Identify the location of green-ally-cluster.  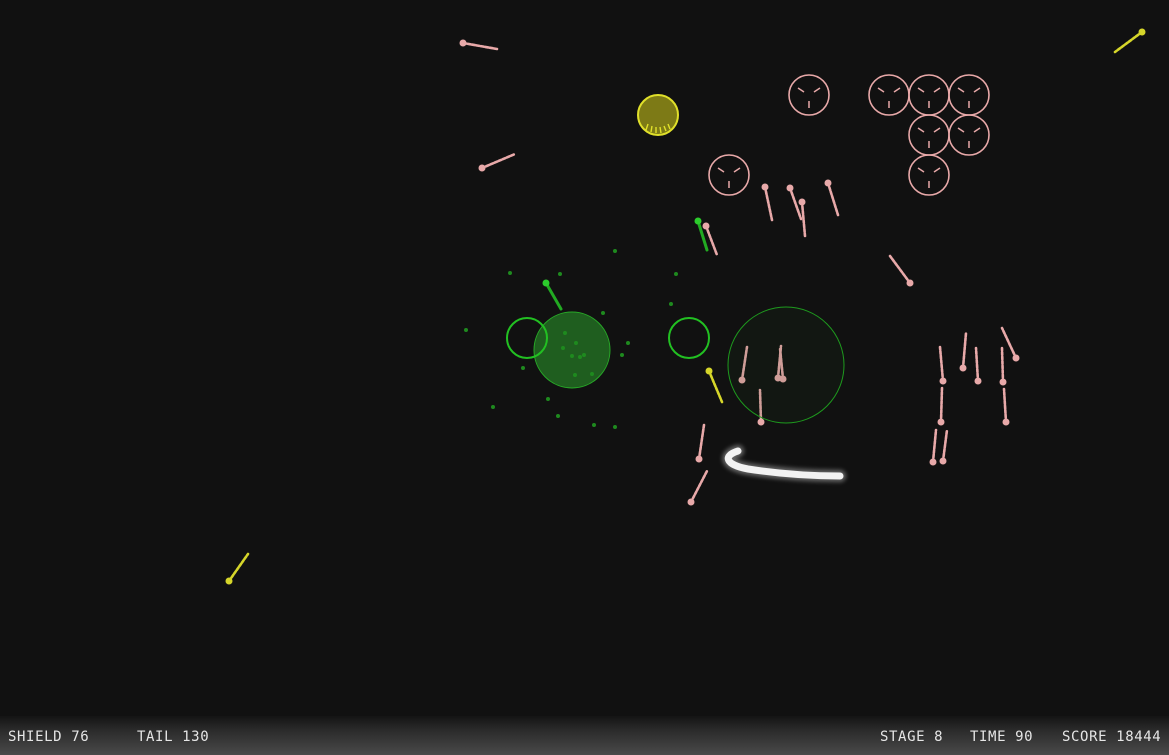
(654, 323).